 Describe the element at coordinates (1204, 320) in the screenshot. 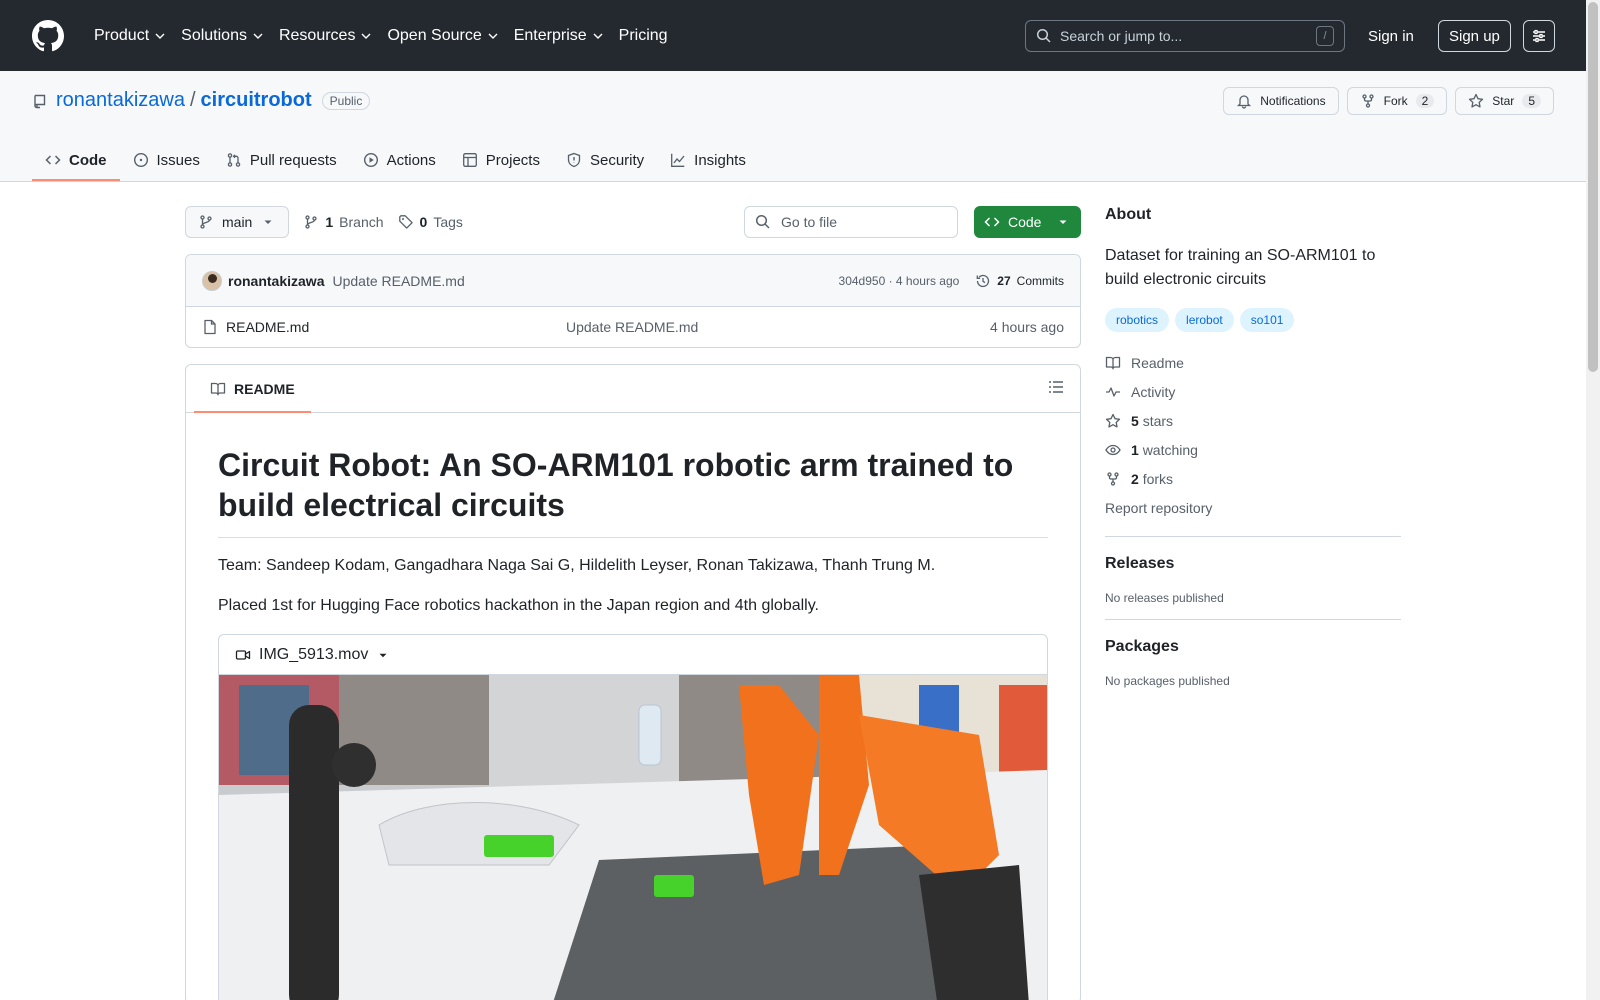

I see `topic-lerobot: lerobot` at that location.